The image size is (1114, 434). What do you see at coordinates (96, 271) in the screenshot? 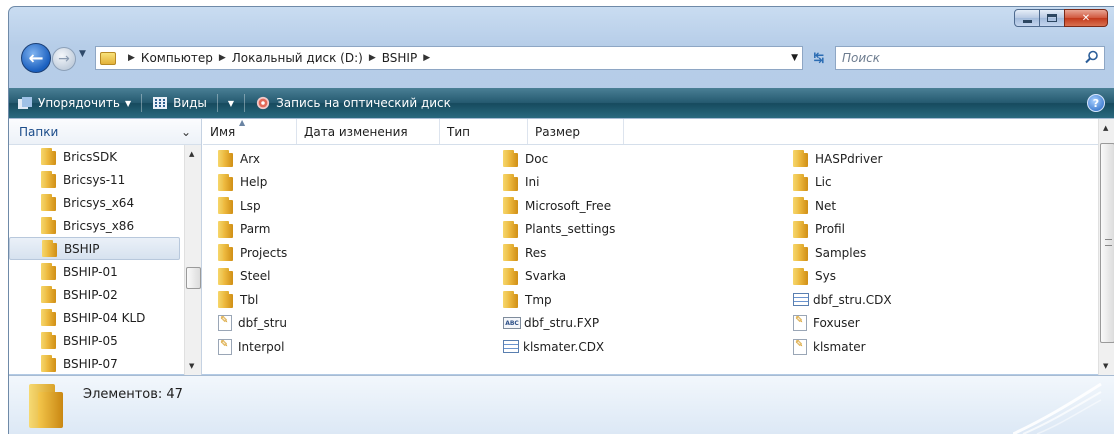
I see `tree-item-bship-01: BSHIP-01` at bounding box center [96, 271].